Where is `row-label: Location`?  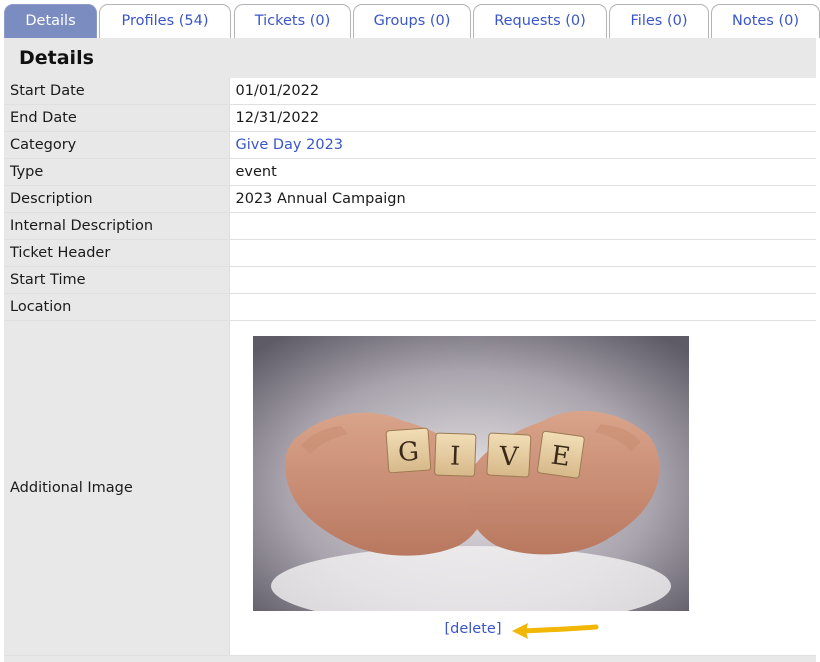 row-label: Location is located at coordinates (116, 307).